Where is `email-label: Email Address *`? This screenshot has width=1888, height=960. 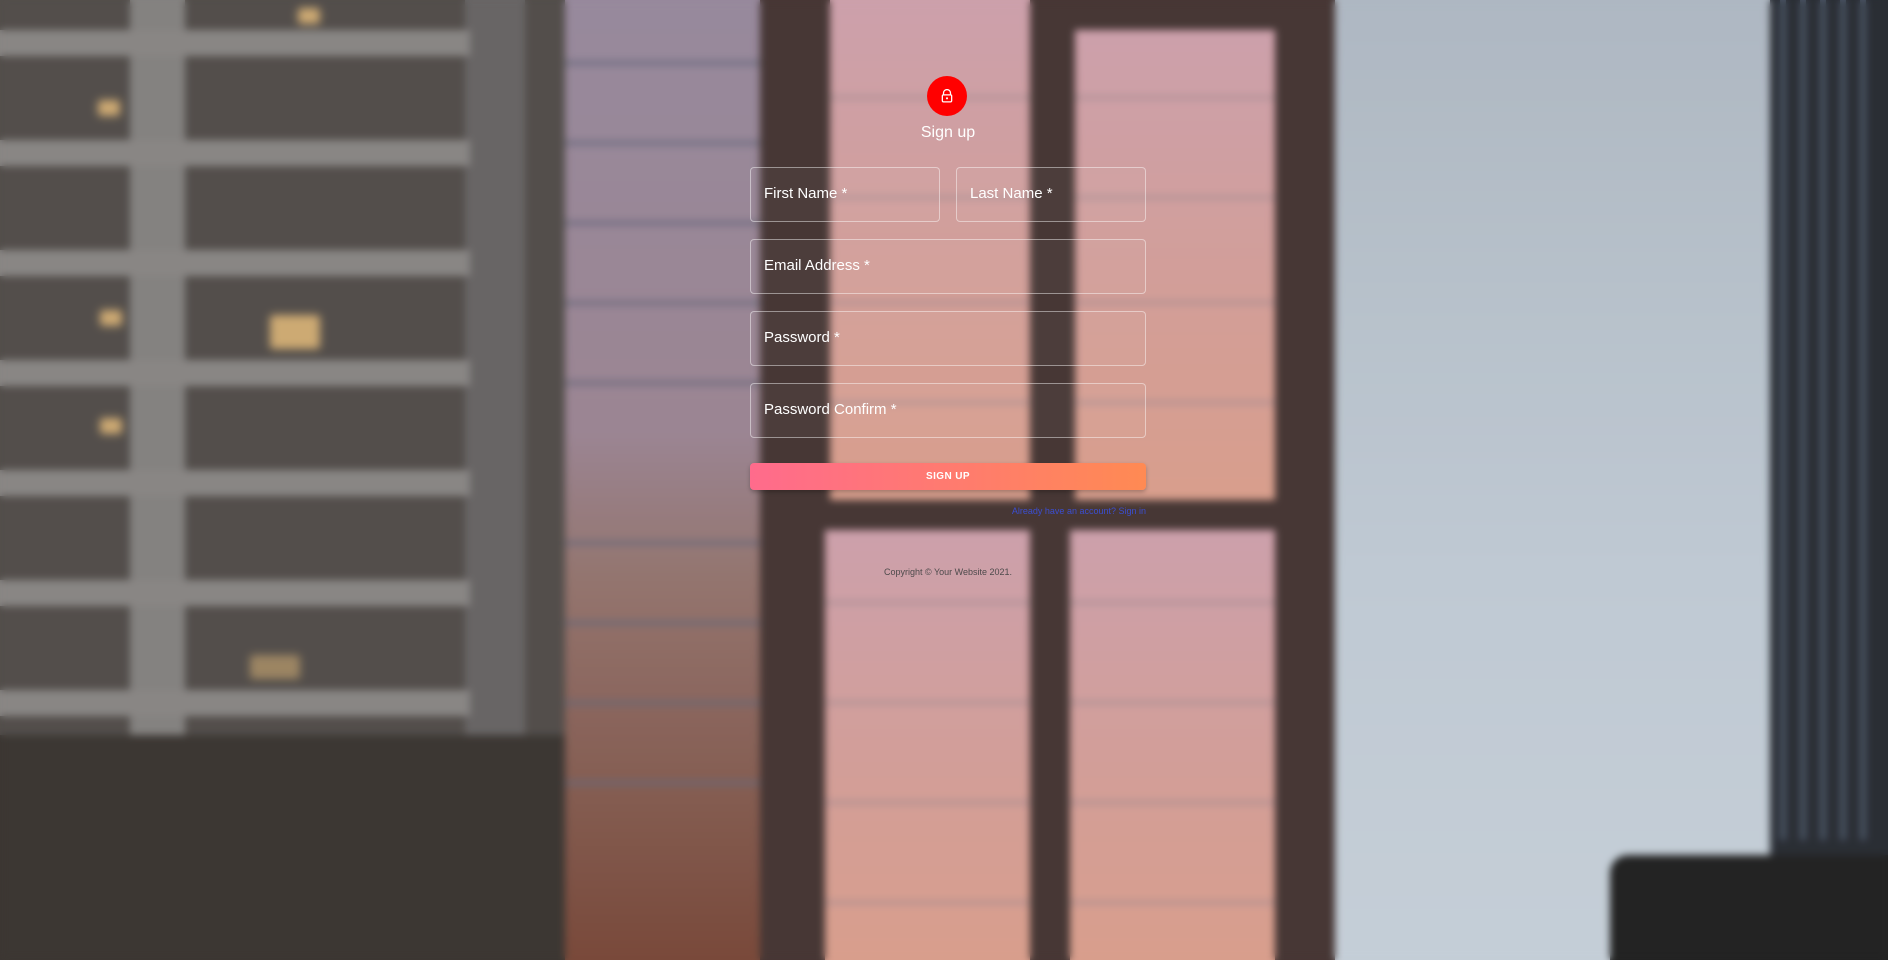
email-label: Email Address * is located at coordinates (817, 265).